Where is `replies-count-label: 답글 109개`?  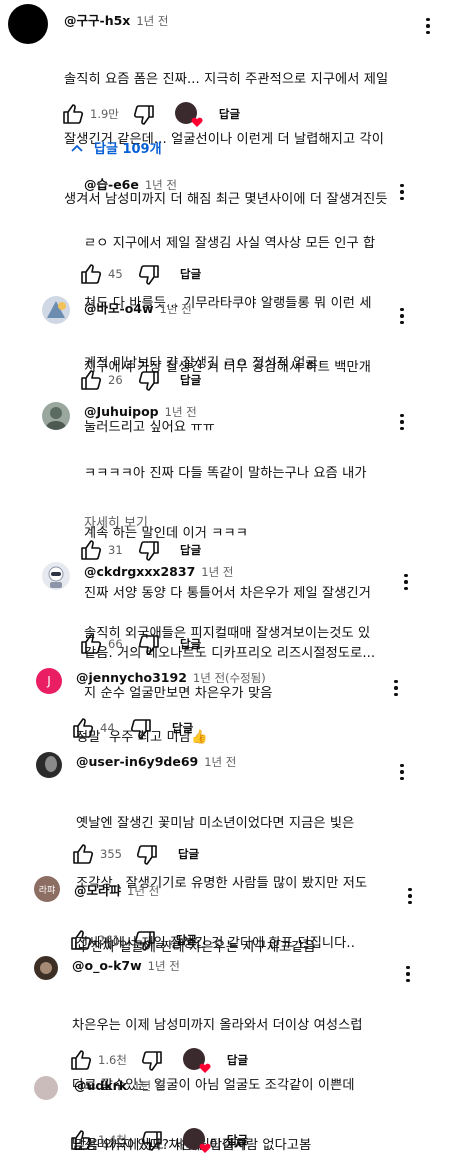
replies-count-label: 답글 109개 is located at coordinates (128, 147).